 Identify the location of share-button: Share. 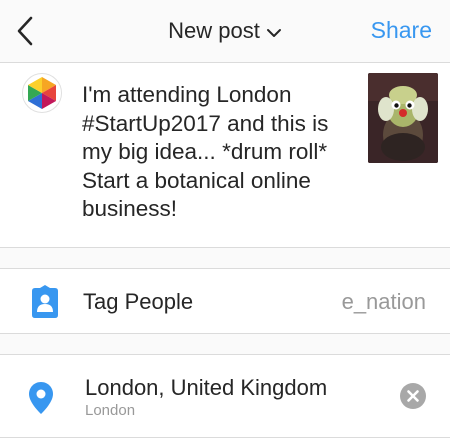
(401, 30).